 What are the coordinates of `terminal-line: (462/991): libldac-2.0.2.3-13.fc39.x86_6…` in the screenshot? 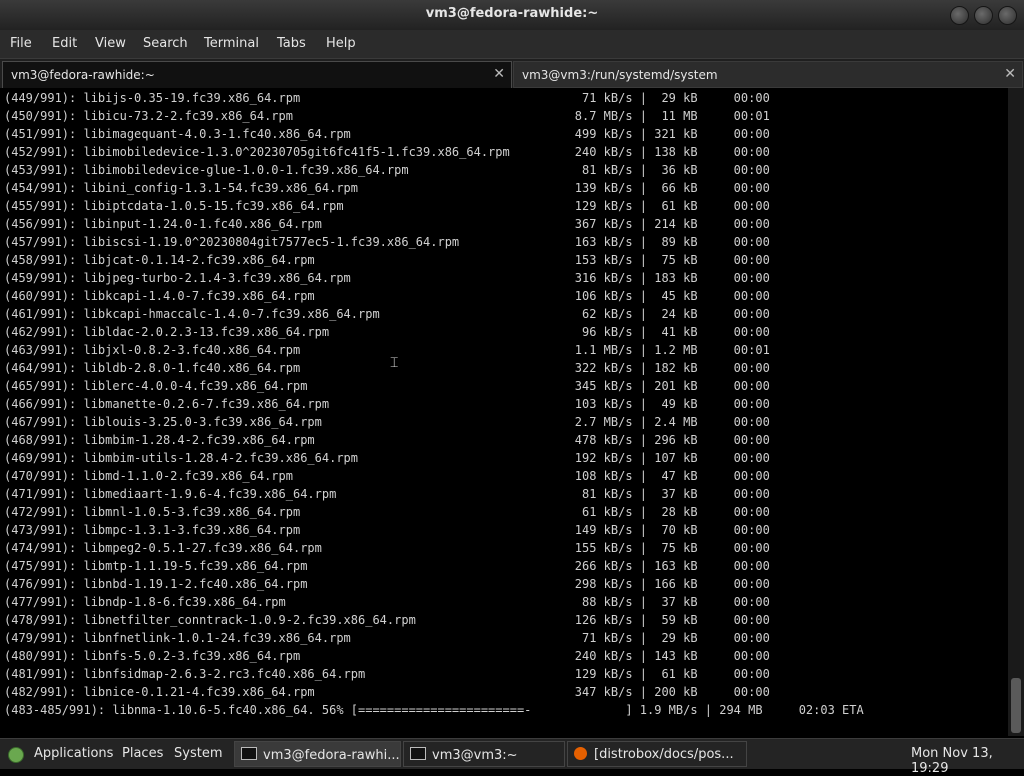 It's located at (387, 332).